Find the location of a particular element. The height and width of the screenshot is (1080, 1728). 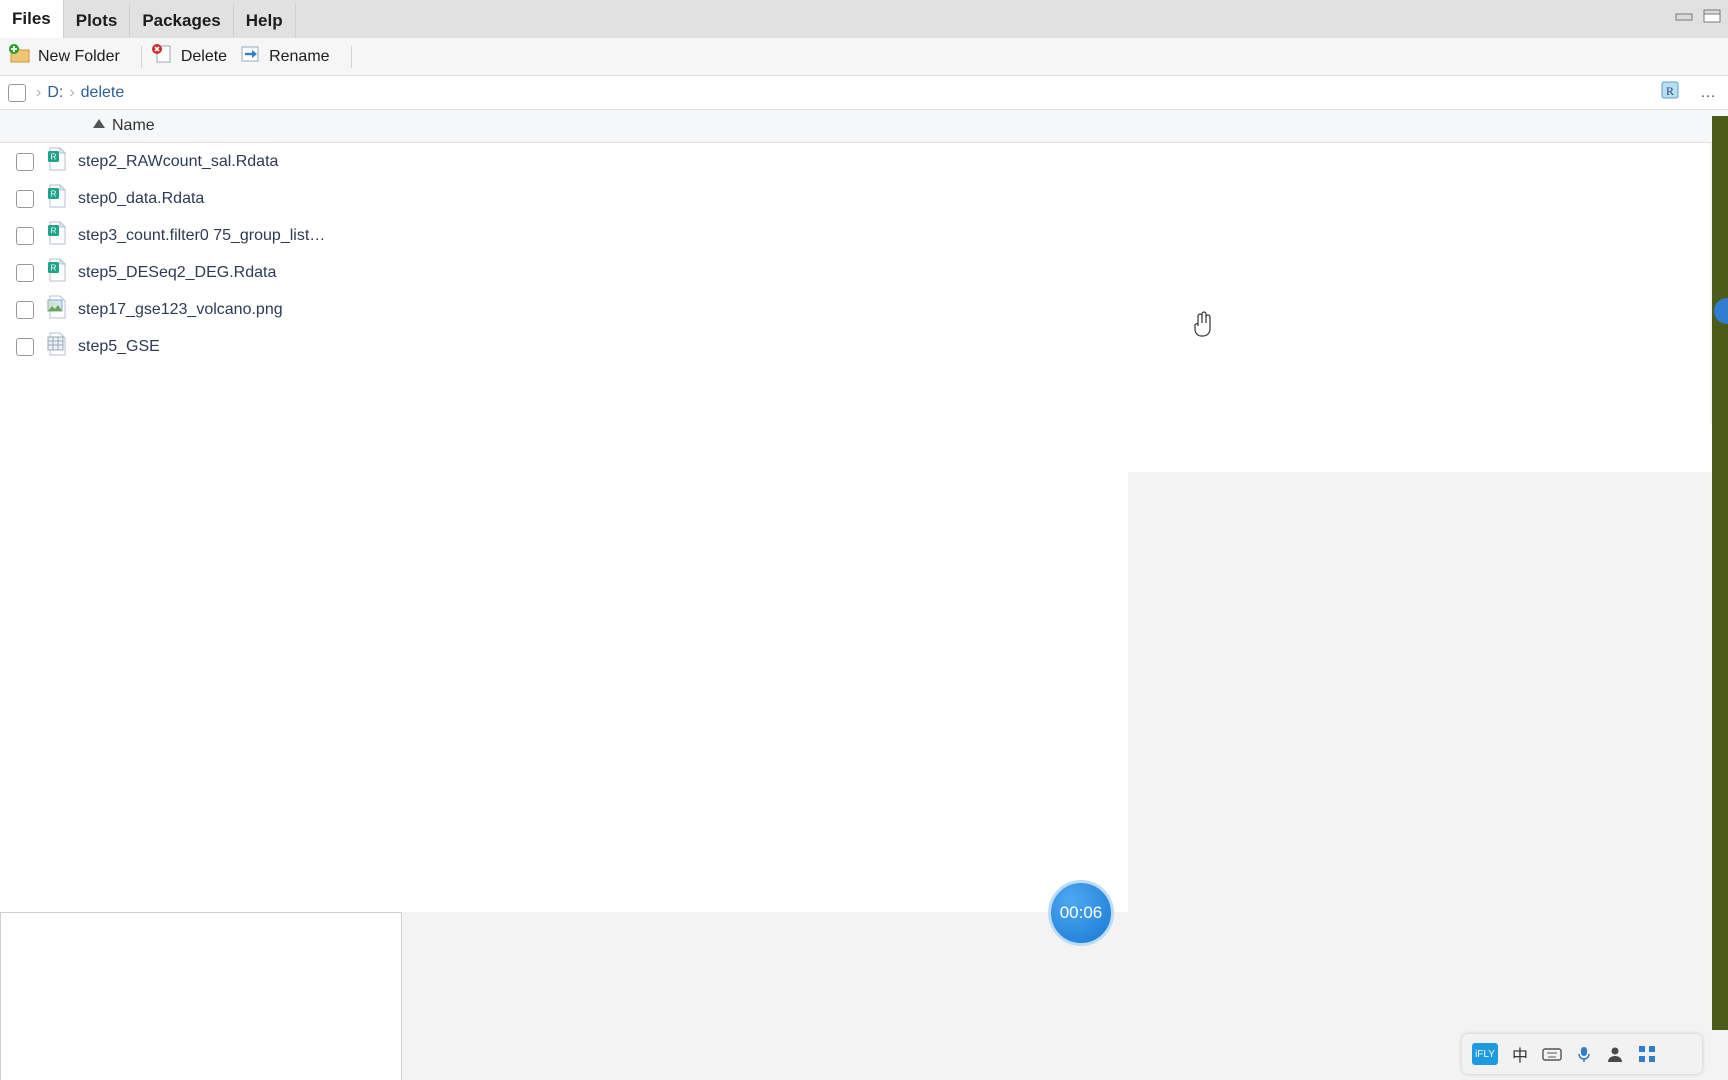

screen-recorder-timer: 00:06 is located at coordinates (1081, 913).